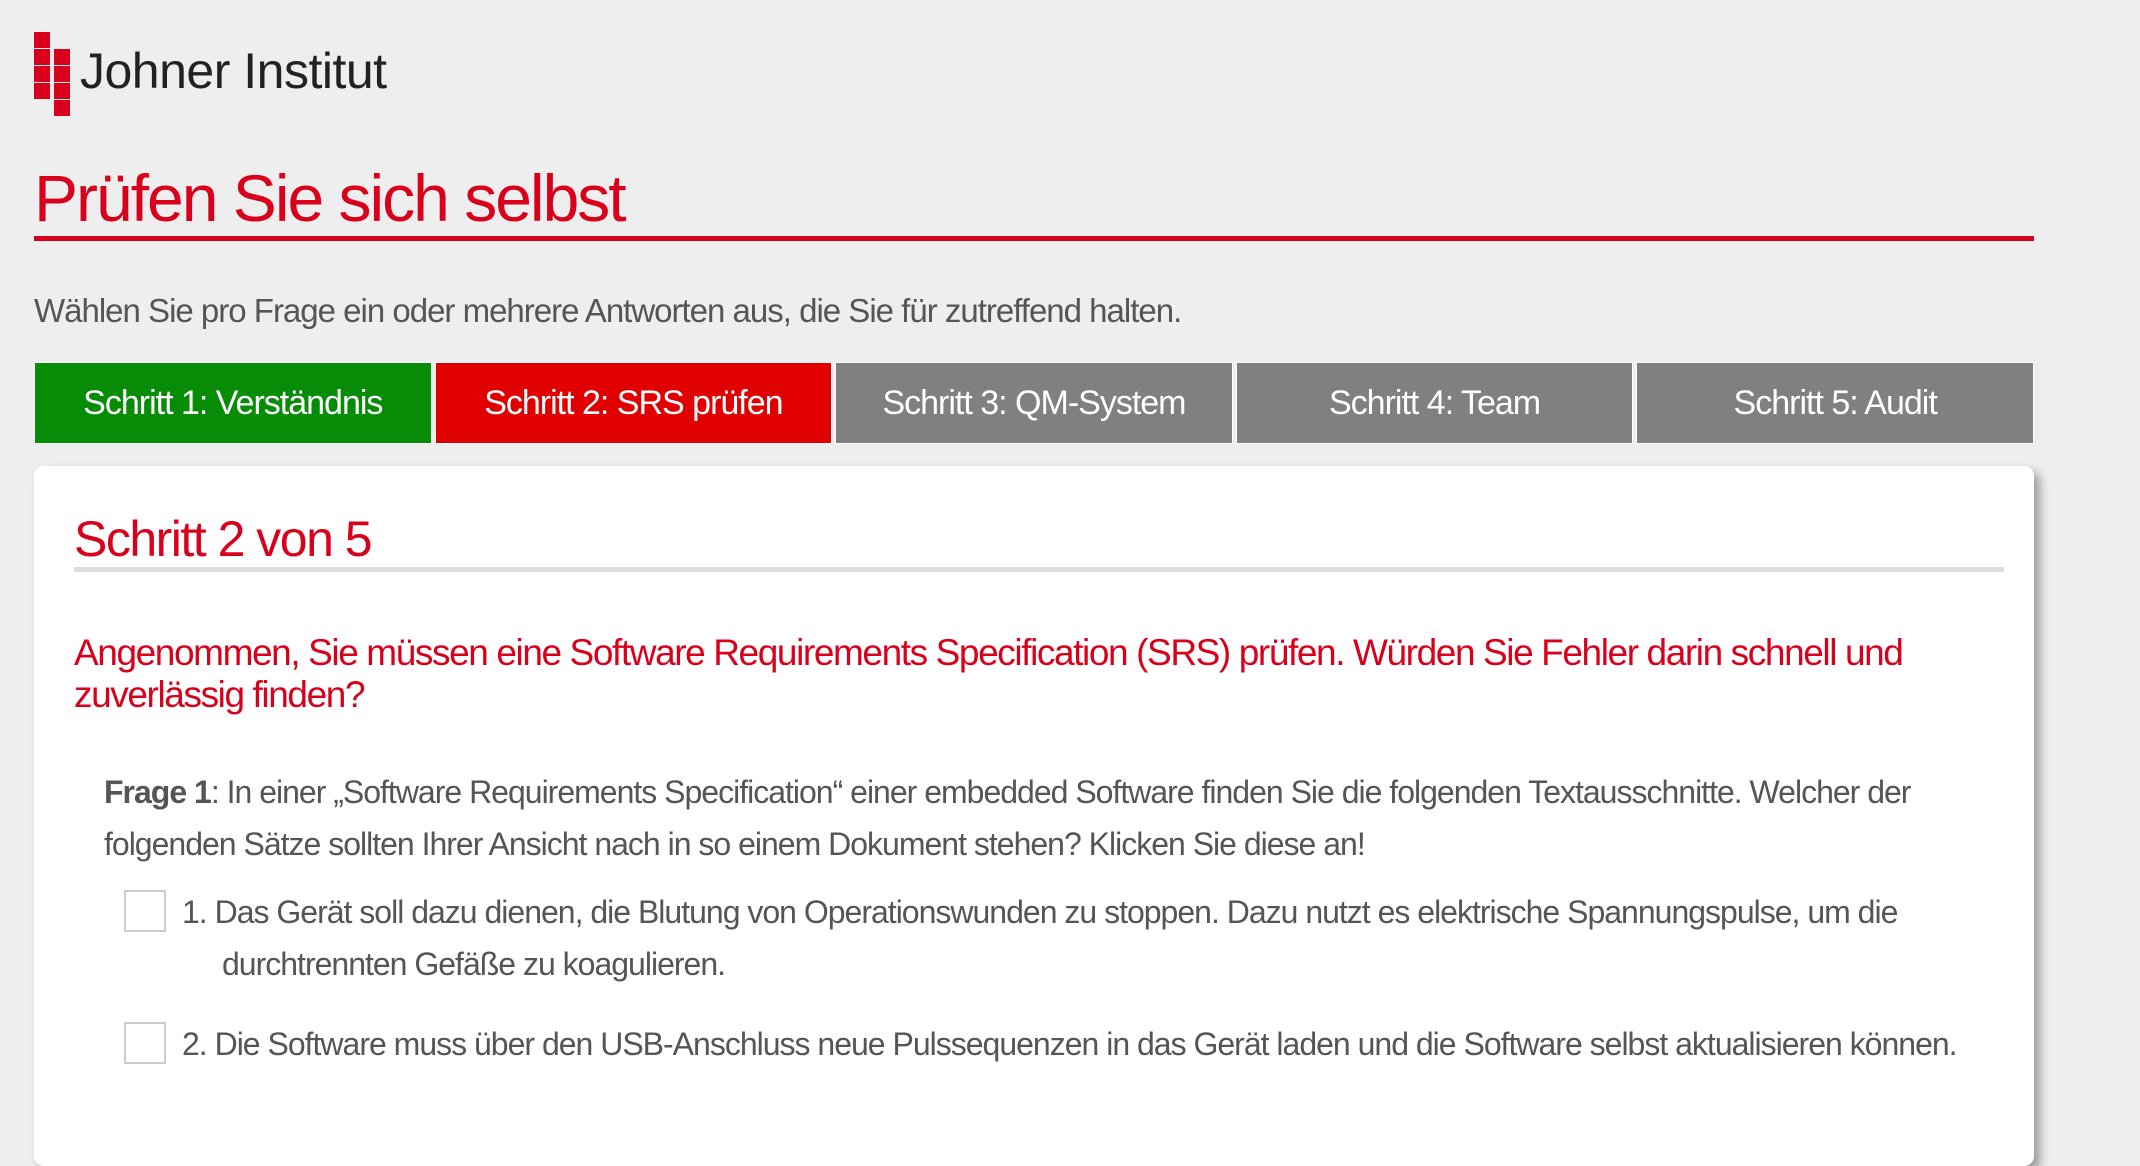 The image size is (2140, 1166). Describe the element at coordinates (1835, 403) in the screenshot. I see `step-tab-5: Schritt 5: Audit` at that location.